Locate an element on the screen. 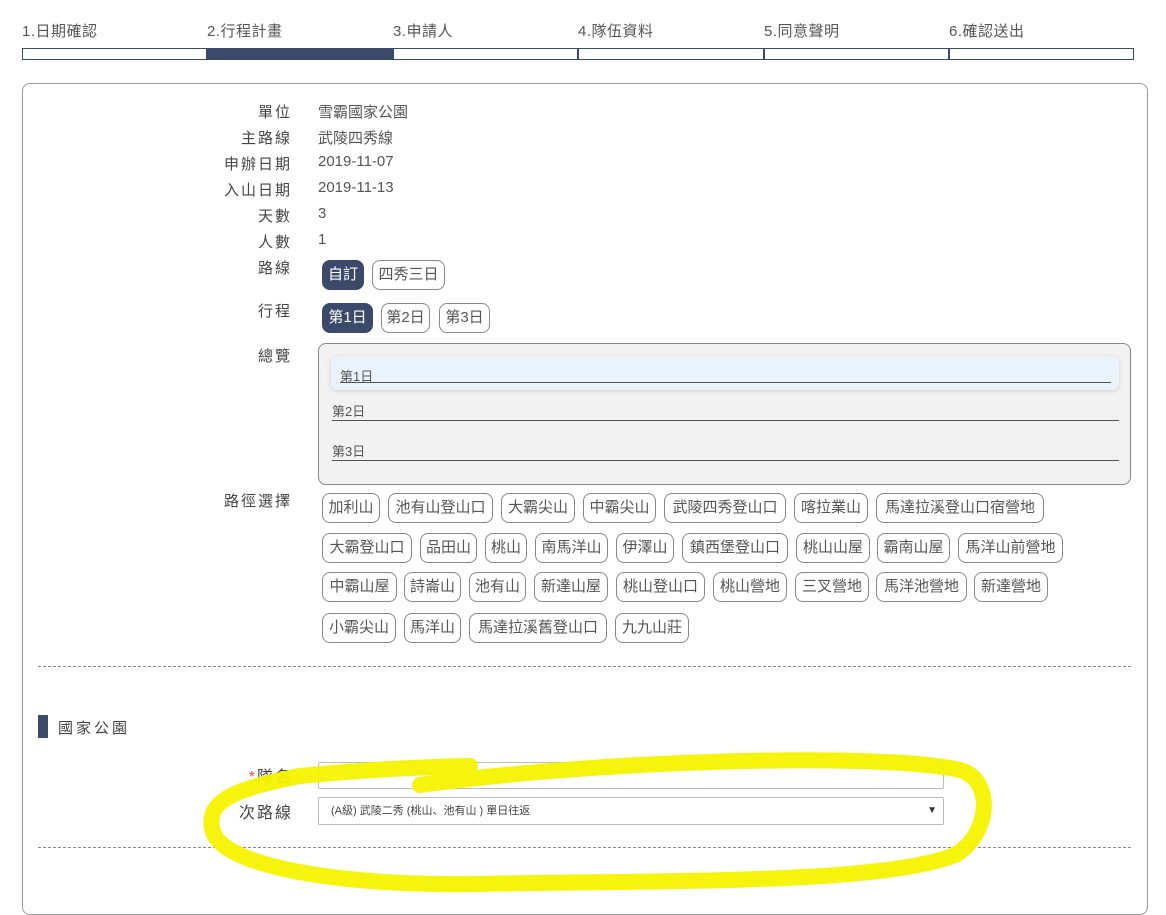 This screenshot has height=915, width=1166. step-bar-active is located at coordinates (300, 54).